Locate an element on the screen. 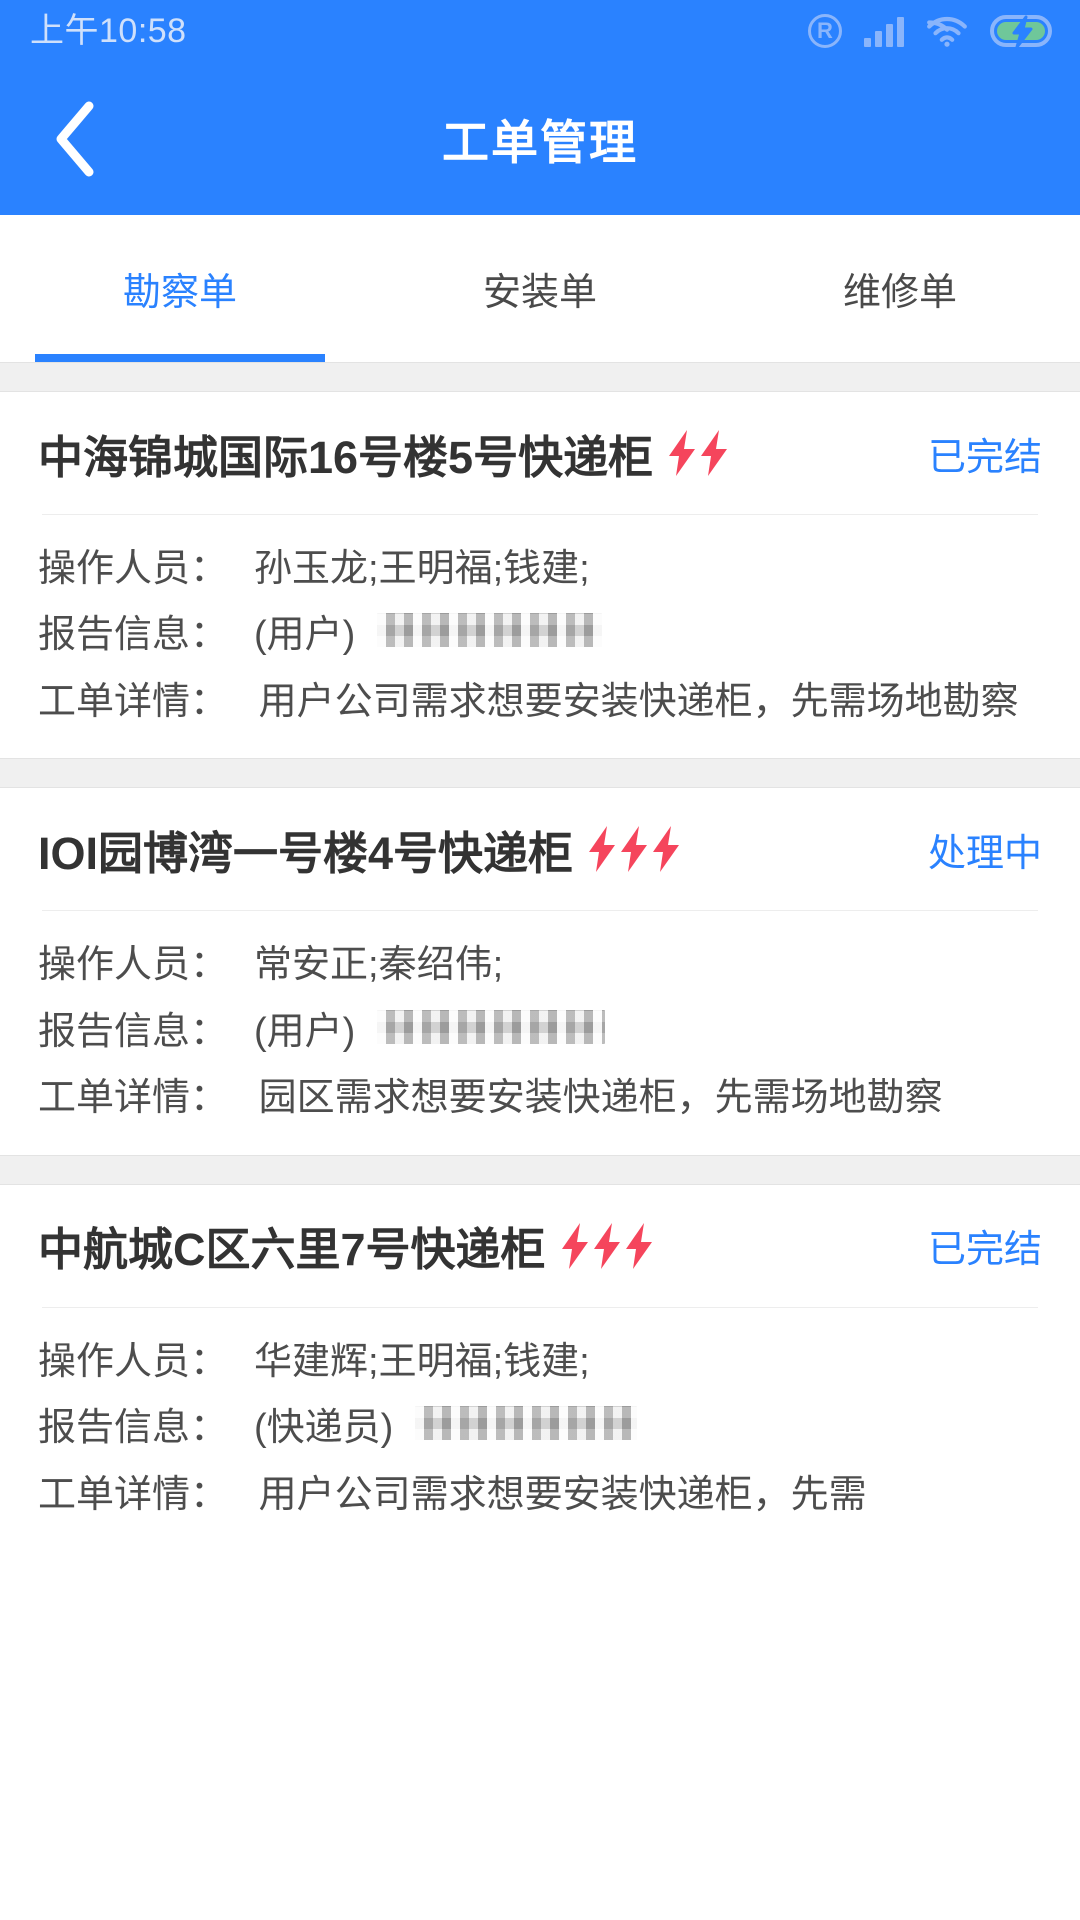  registered-icon: R is located at coordinates (825, 31).